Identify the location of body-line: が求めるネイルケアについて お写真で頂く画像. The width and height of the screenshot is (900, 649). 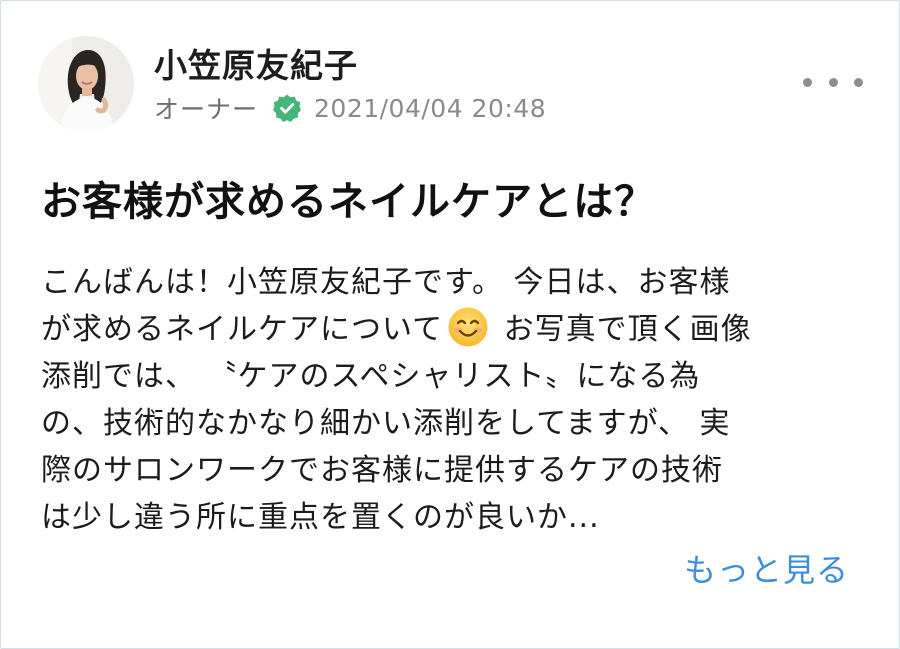
(456, 329).